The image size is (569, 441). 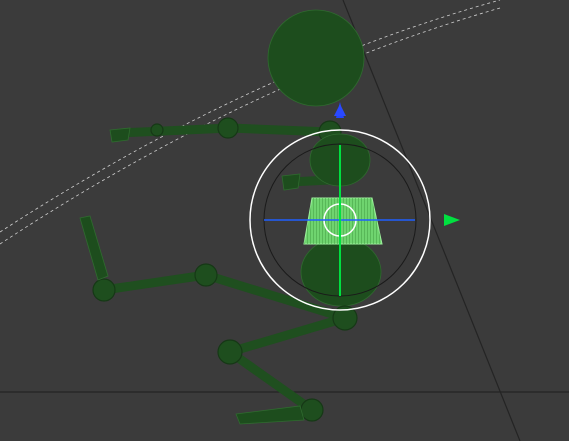 What do you see at coordinates (270, 415) in the screenshot?
I see `right-foot-mesh` at bounding box center [270, 415].